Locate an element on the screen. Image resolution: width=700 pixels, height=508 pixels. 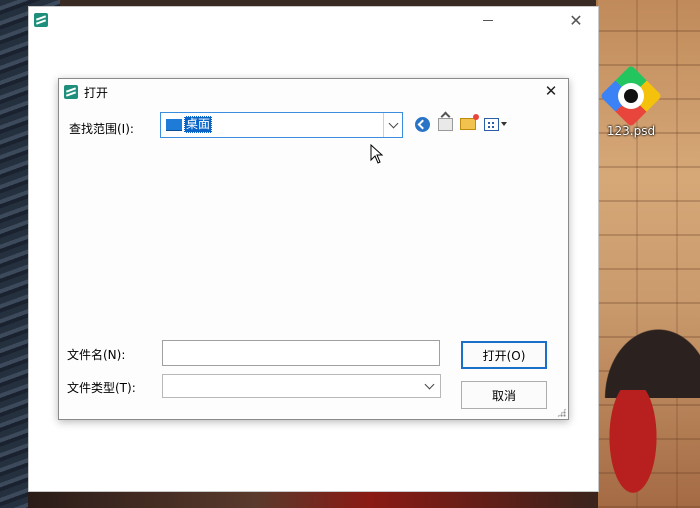
wallpaper-person is located at coordinates (633, 449).